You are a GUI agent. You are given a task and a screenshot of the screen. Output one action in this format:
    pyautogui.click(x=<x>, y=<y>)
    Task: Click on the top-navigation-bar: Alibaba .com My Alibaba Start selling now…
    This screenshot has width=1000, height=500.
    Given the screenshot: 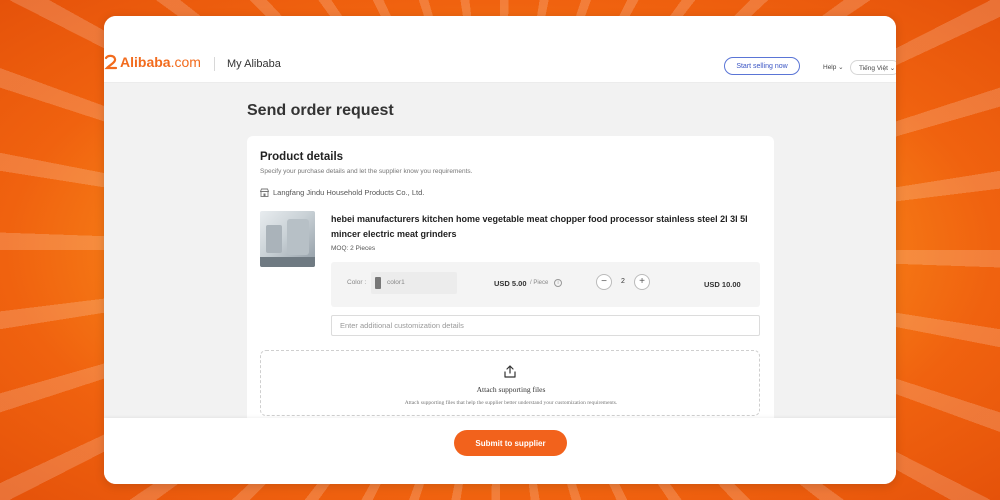 What is the action you would take?
    pyautogui.click(x=500, y=49)
    